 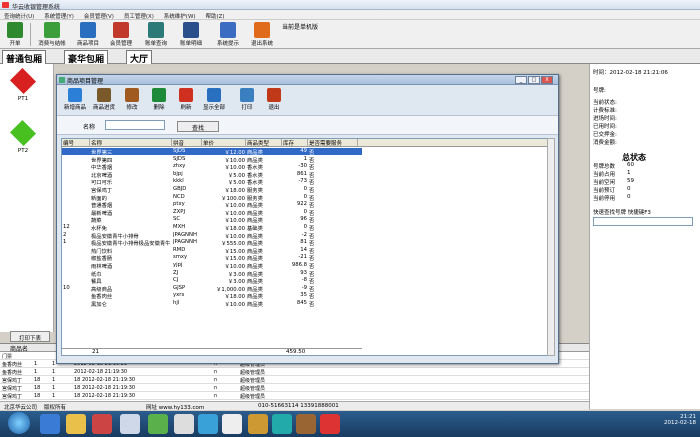 What do you see at coordinates (52, 34) in the screenshot?
I see `checkout-button: 消费与结帐` at bounding box center [52, 34].